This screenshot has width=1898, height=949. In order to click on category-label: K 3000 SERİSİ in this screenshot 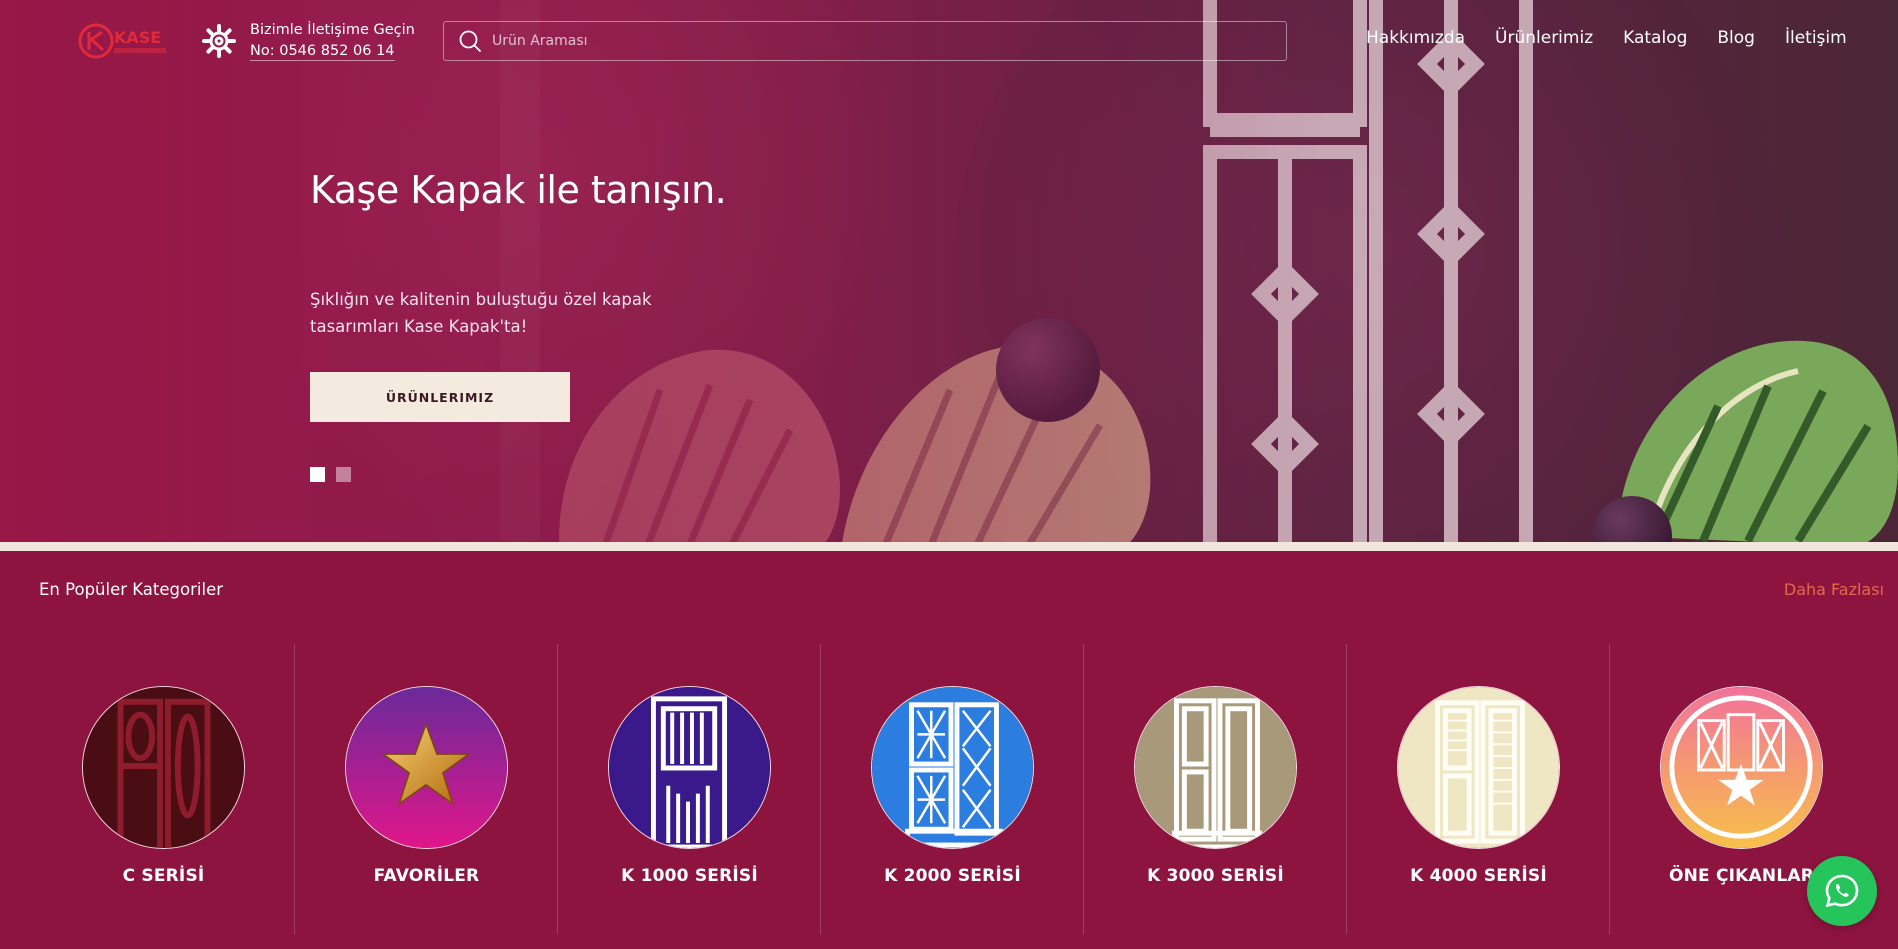, I will do `click(1215, 876)`.